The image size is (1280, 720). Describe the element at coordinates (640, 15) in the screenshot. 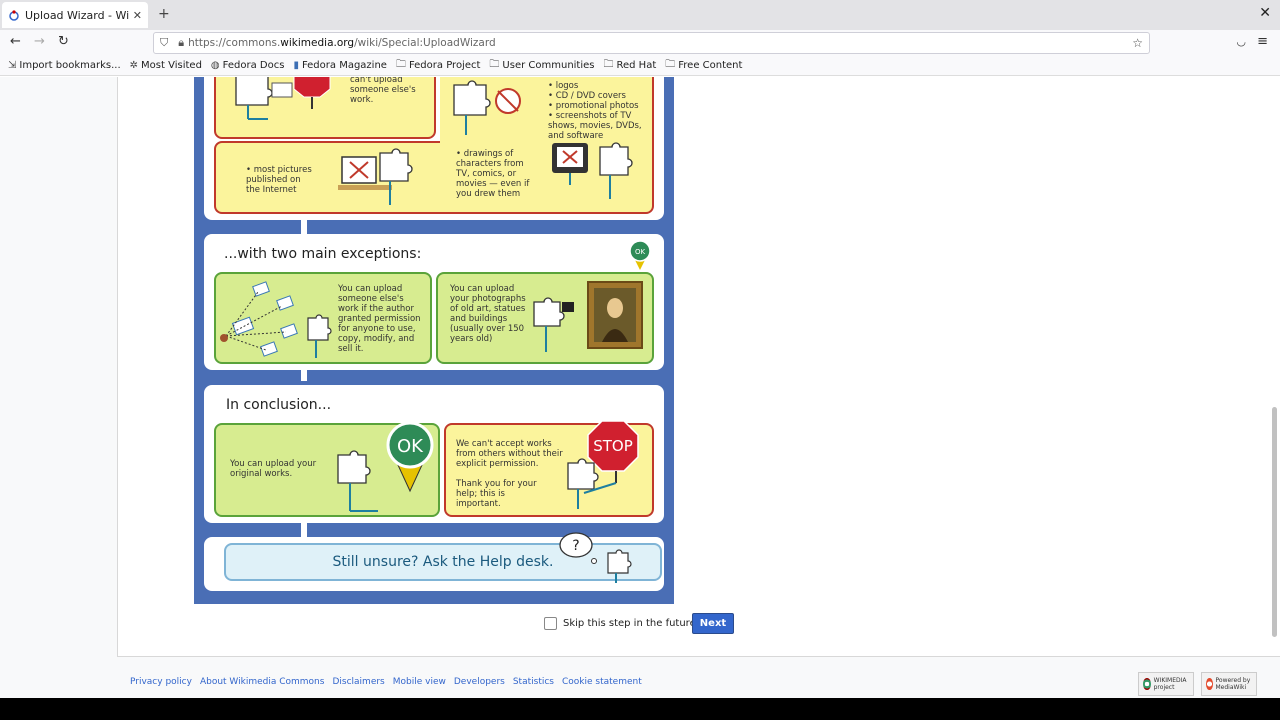

I see `tab-bar: Upload Wizard - Wikimed ✕ + ✕` at that location.